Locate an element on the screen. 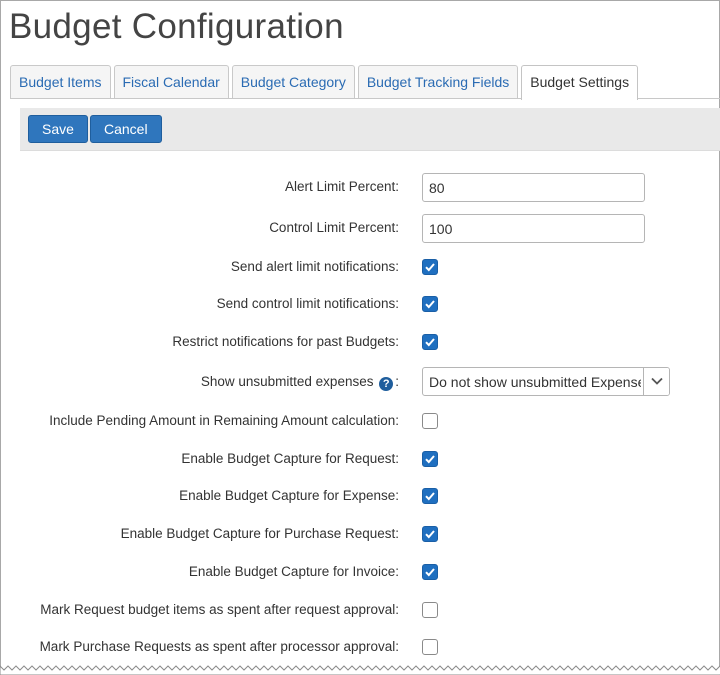 The width and height of the screenshot is (720, 675). control-limit-input is located at coordinates (533, 228).